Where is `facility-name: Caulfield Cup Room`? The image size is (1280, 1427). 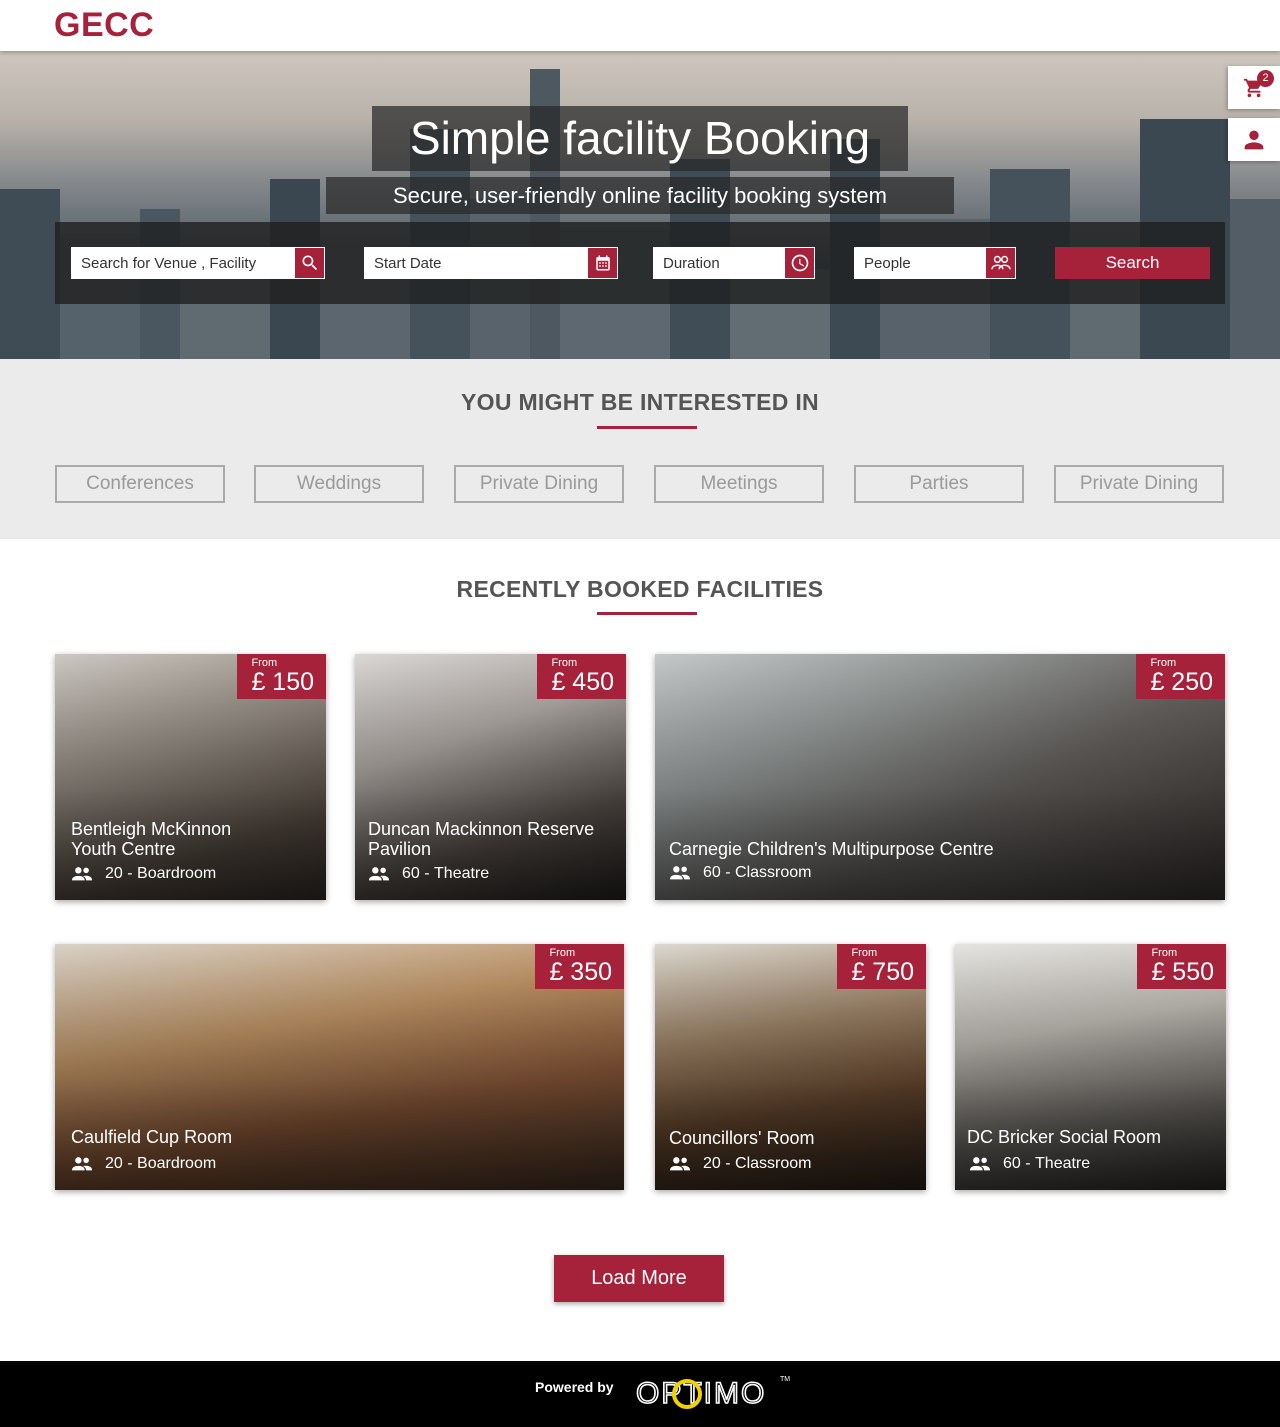 facility-name: Caulfield Cup Room is located at coordinates (152, 1137).